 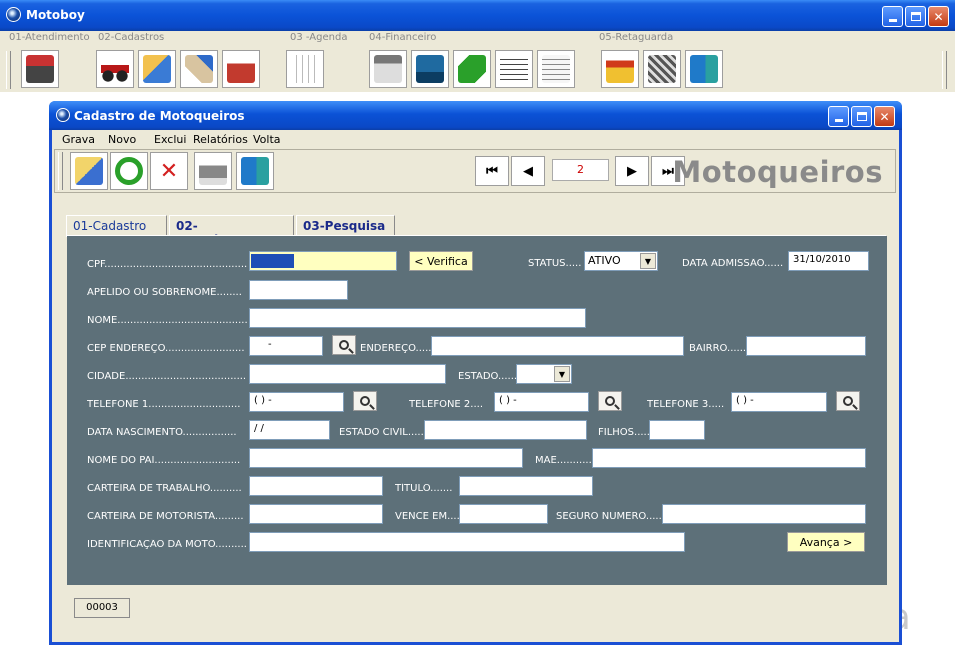 I want to click on edit-button, so click(x=89, y=171).